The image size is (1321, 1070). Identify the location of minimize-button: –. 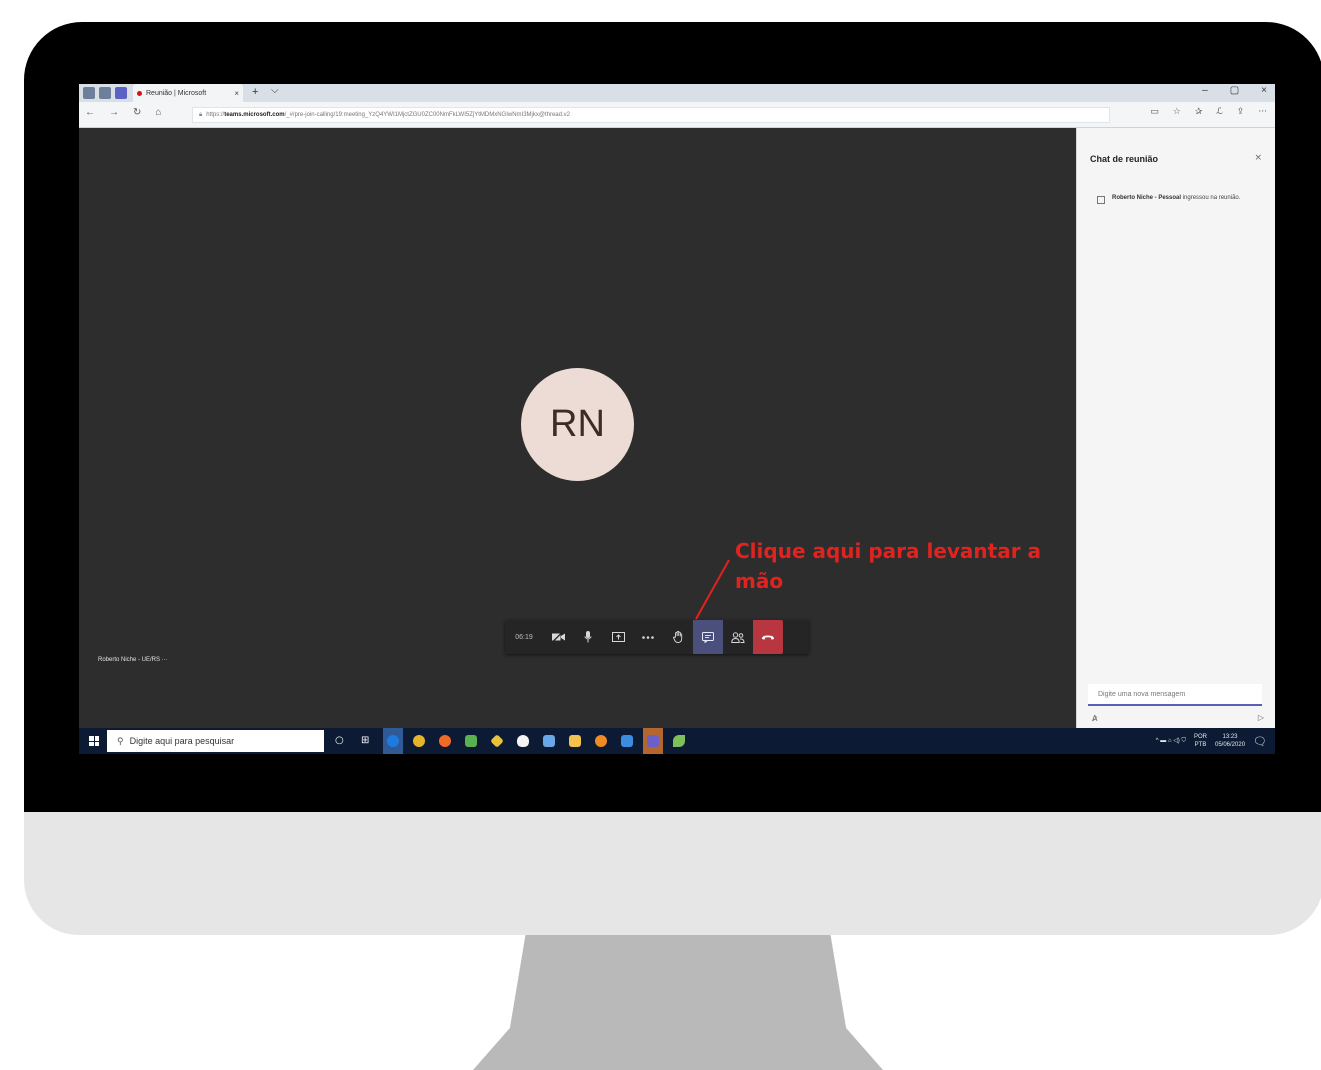
(1205, 90).